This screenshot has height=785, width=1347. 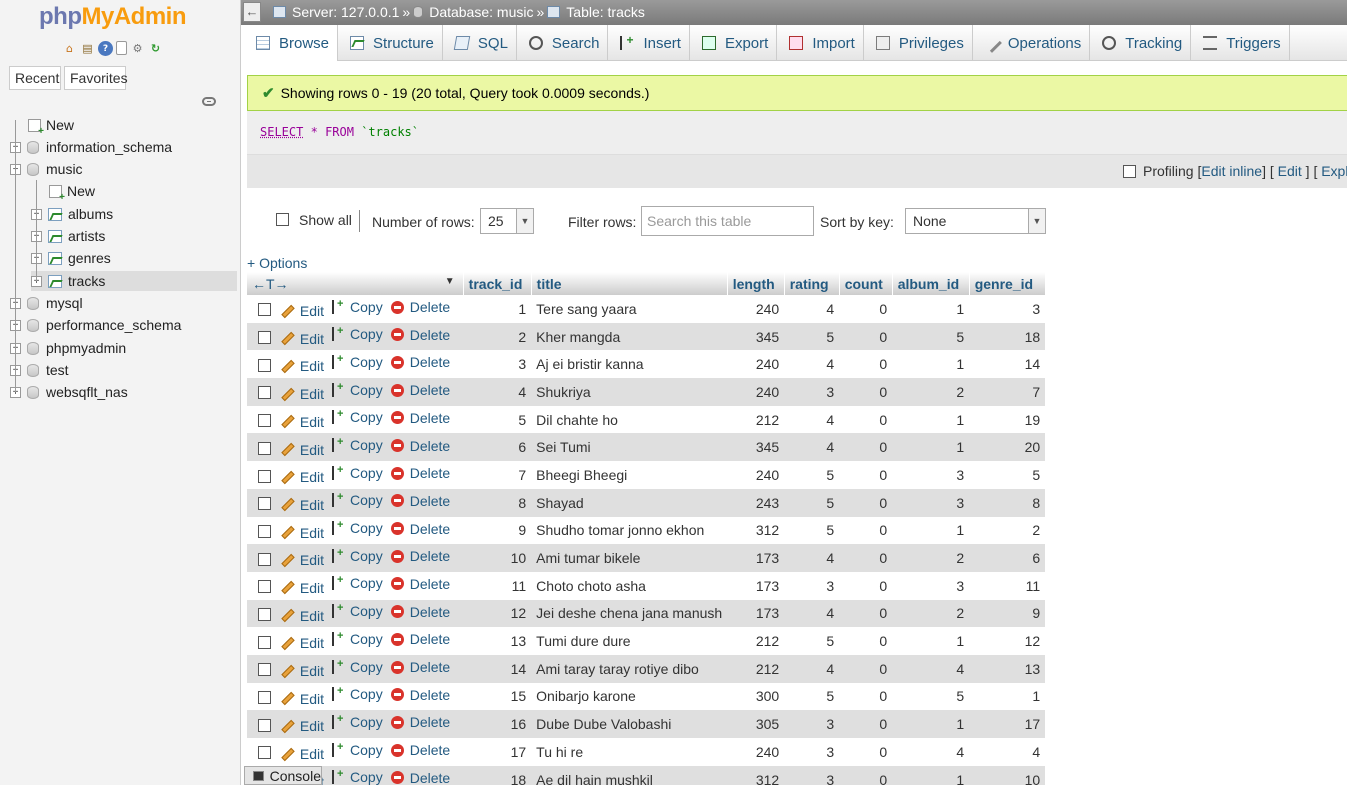 What do you see at coordinates (291, 43) in the screenshot?
I see `tab-browse: Browse` at bounding box center [291, 43].